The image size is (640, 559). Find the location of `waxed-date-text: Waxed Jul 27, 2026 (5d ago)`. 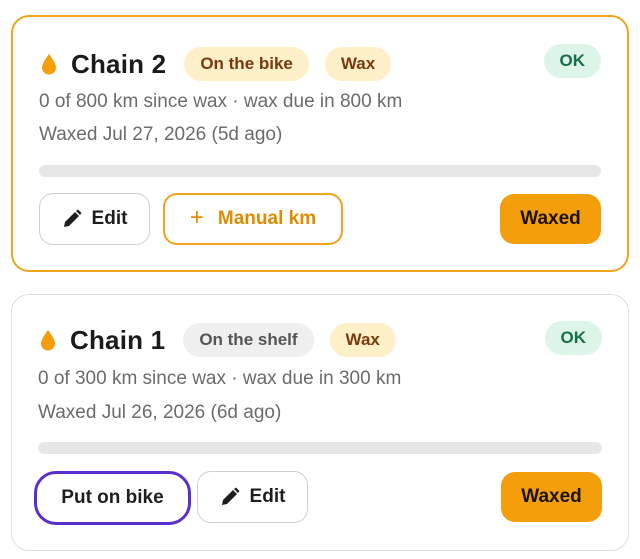

waxed-date-text: Waxed Jul 27, 2026 (5d ago) is located at coordinates (161, 134).